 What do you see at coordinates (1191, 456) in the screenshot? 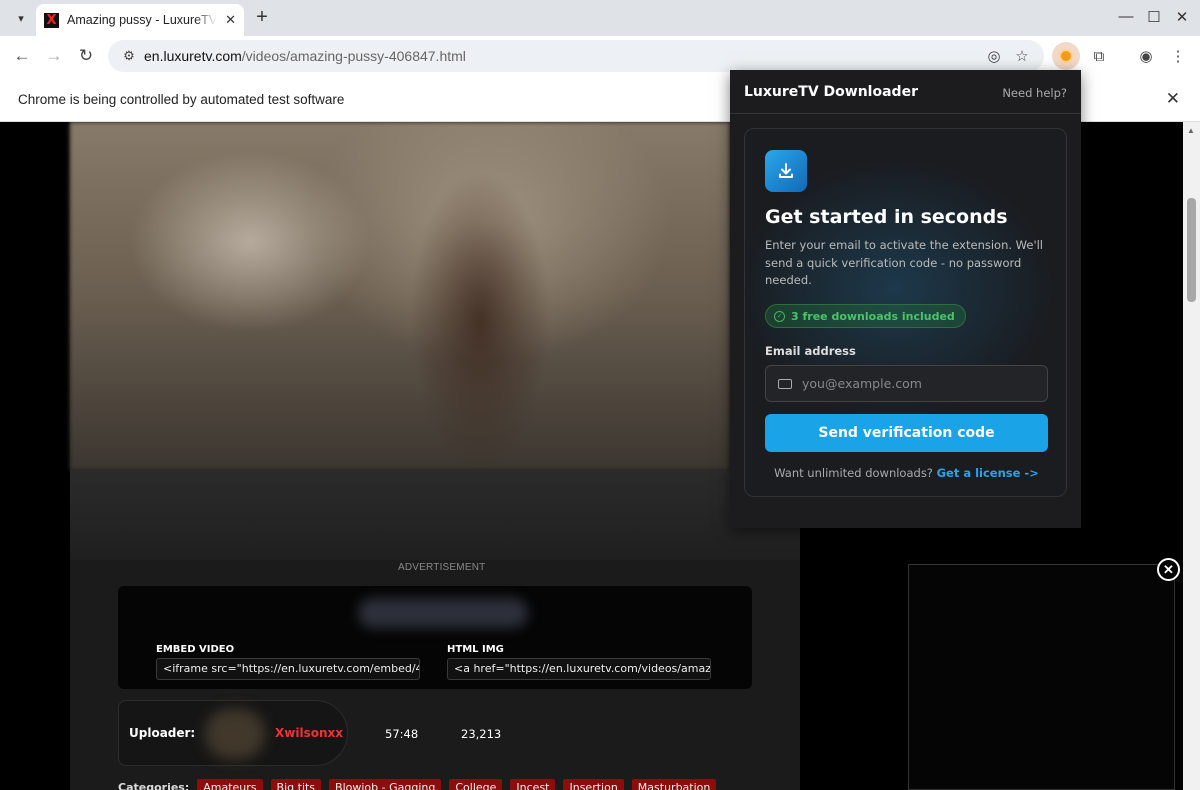
I see `page-scrollbar: ▲` at bounding box center [1191, 456].